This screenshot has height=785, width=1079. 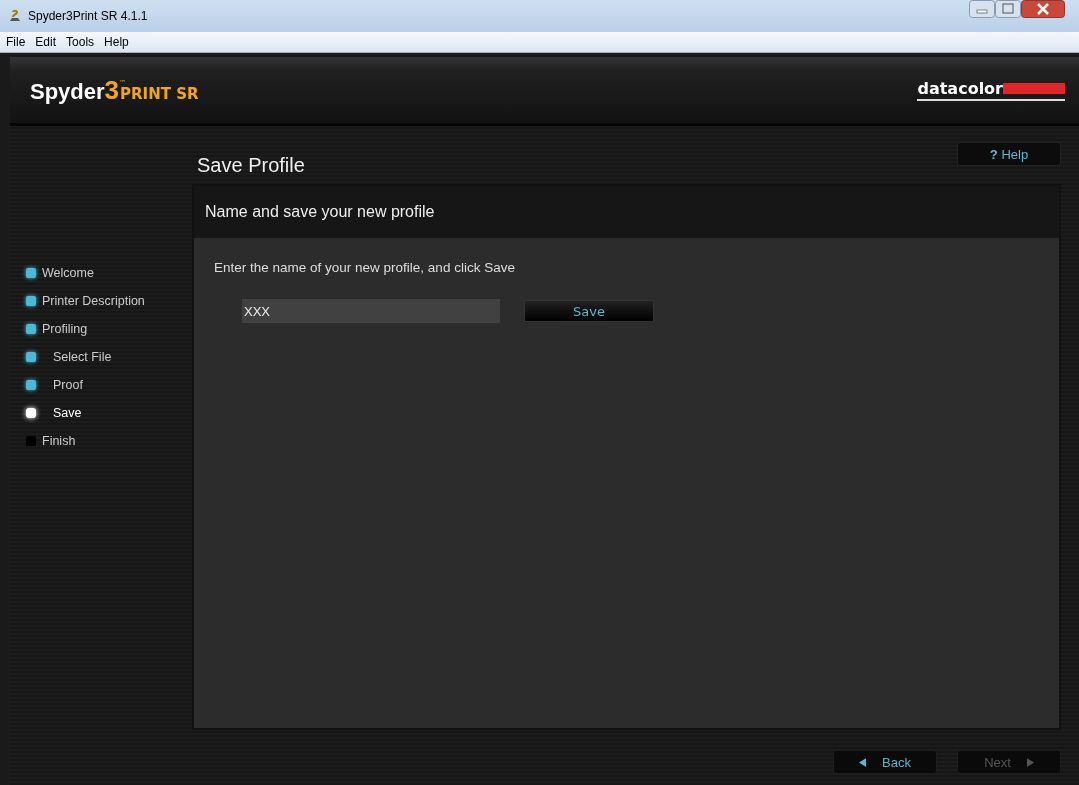 I want to click on help-button: ? Help, so click(x=1009, y=154).